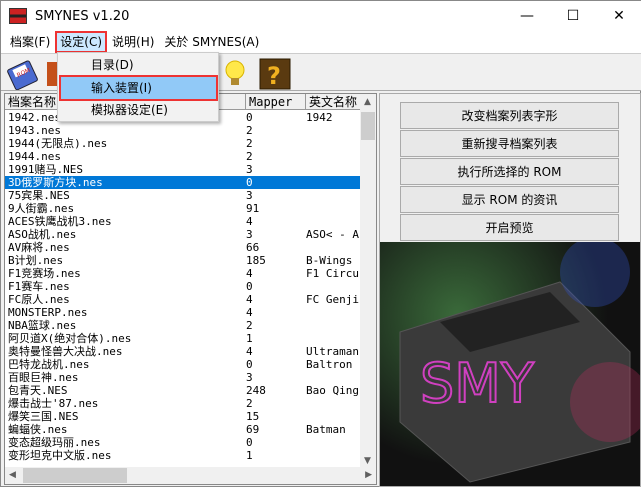  What do you see at coordinates (183, 273) in the screenshot?
I see `table-row: F1竞赛场.nes 4 F1 Circus` at bounding box center [183, 273].